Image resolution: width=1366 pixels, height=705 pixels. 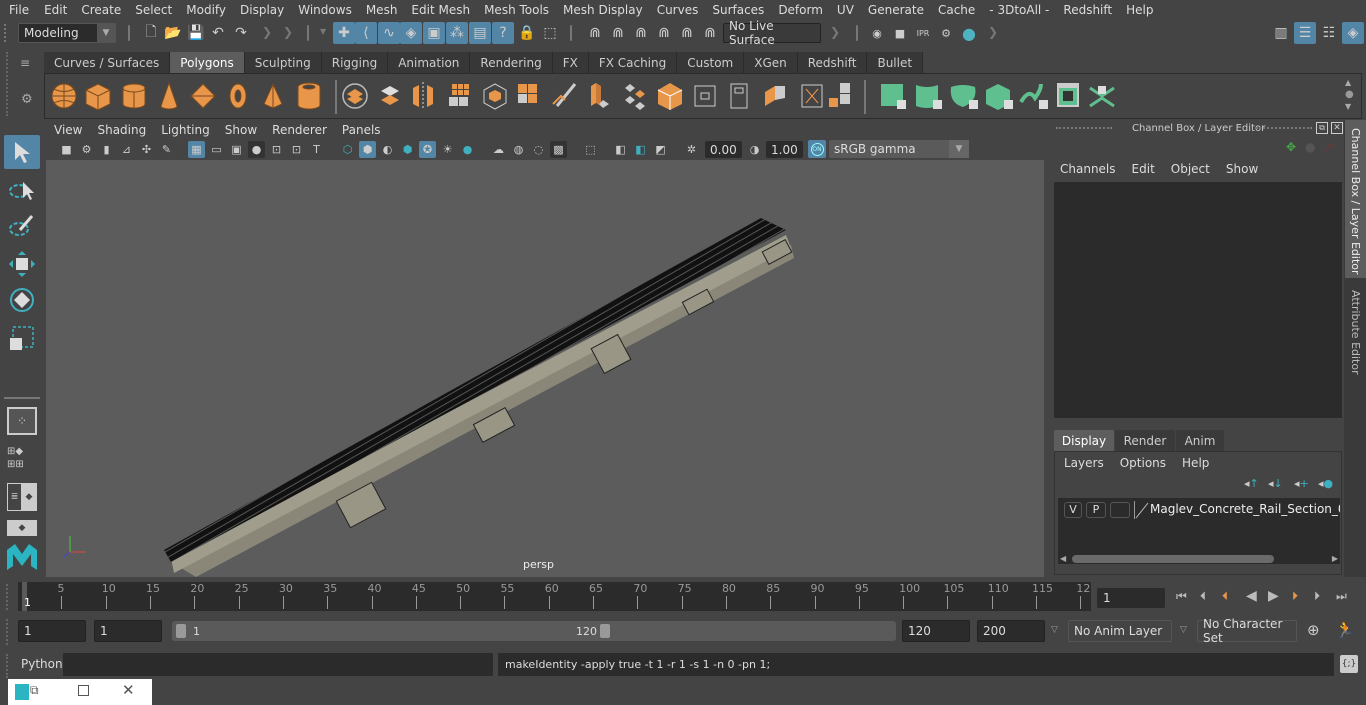 What do you see at coordinates (1190, 169) in the screenshot?
I see `object-menu: Object` at bounding box center [1190, 169].